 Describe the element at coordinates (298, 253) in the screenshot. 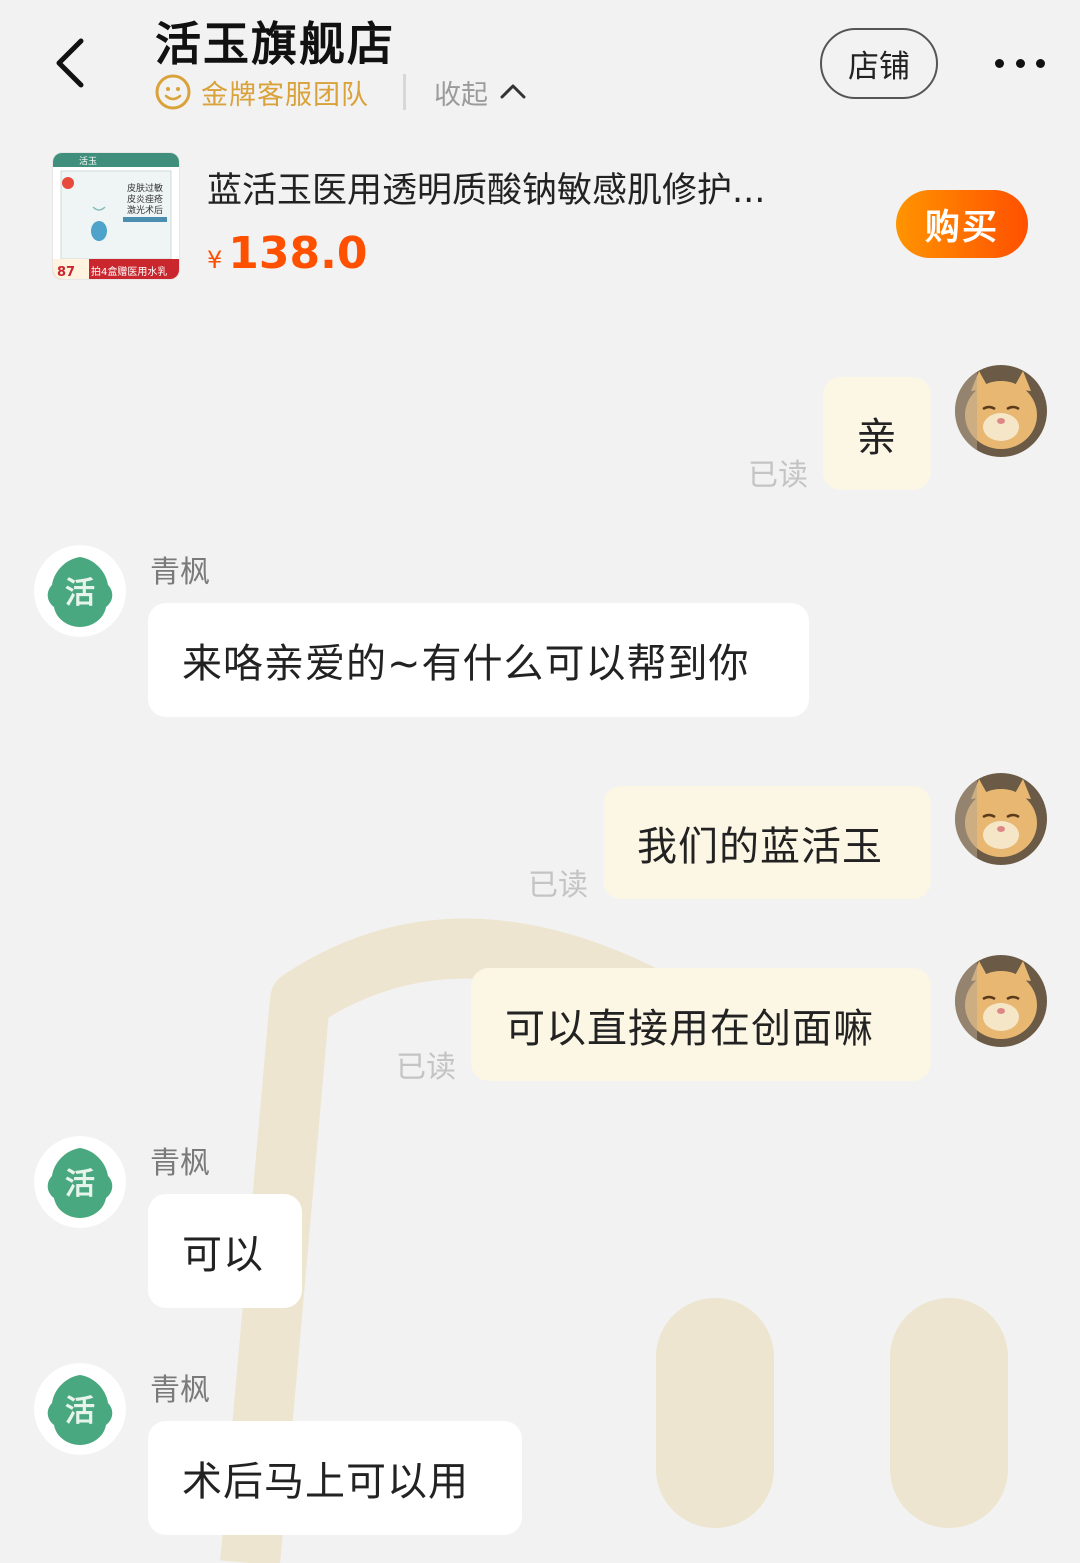

I see `price-value: 138.0` at that location.